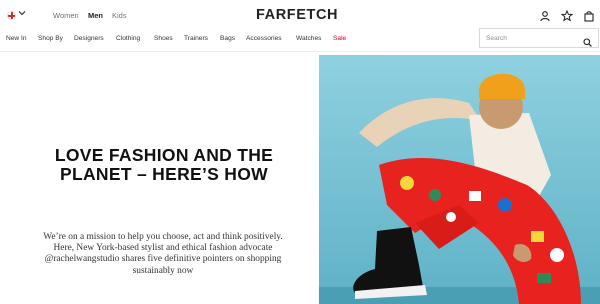  Describe the element at coordinates (66, 15) in the screenshot. I see `dept-women: Women` at that location.